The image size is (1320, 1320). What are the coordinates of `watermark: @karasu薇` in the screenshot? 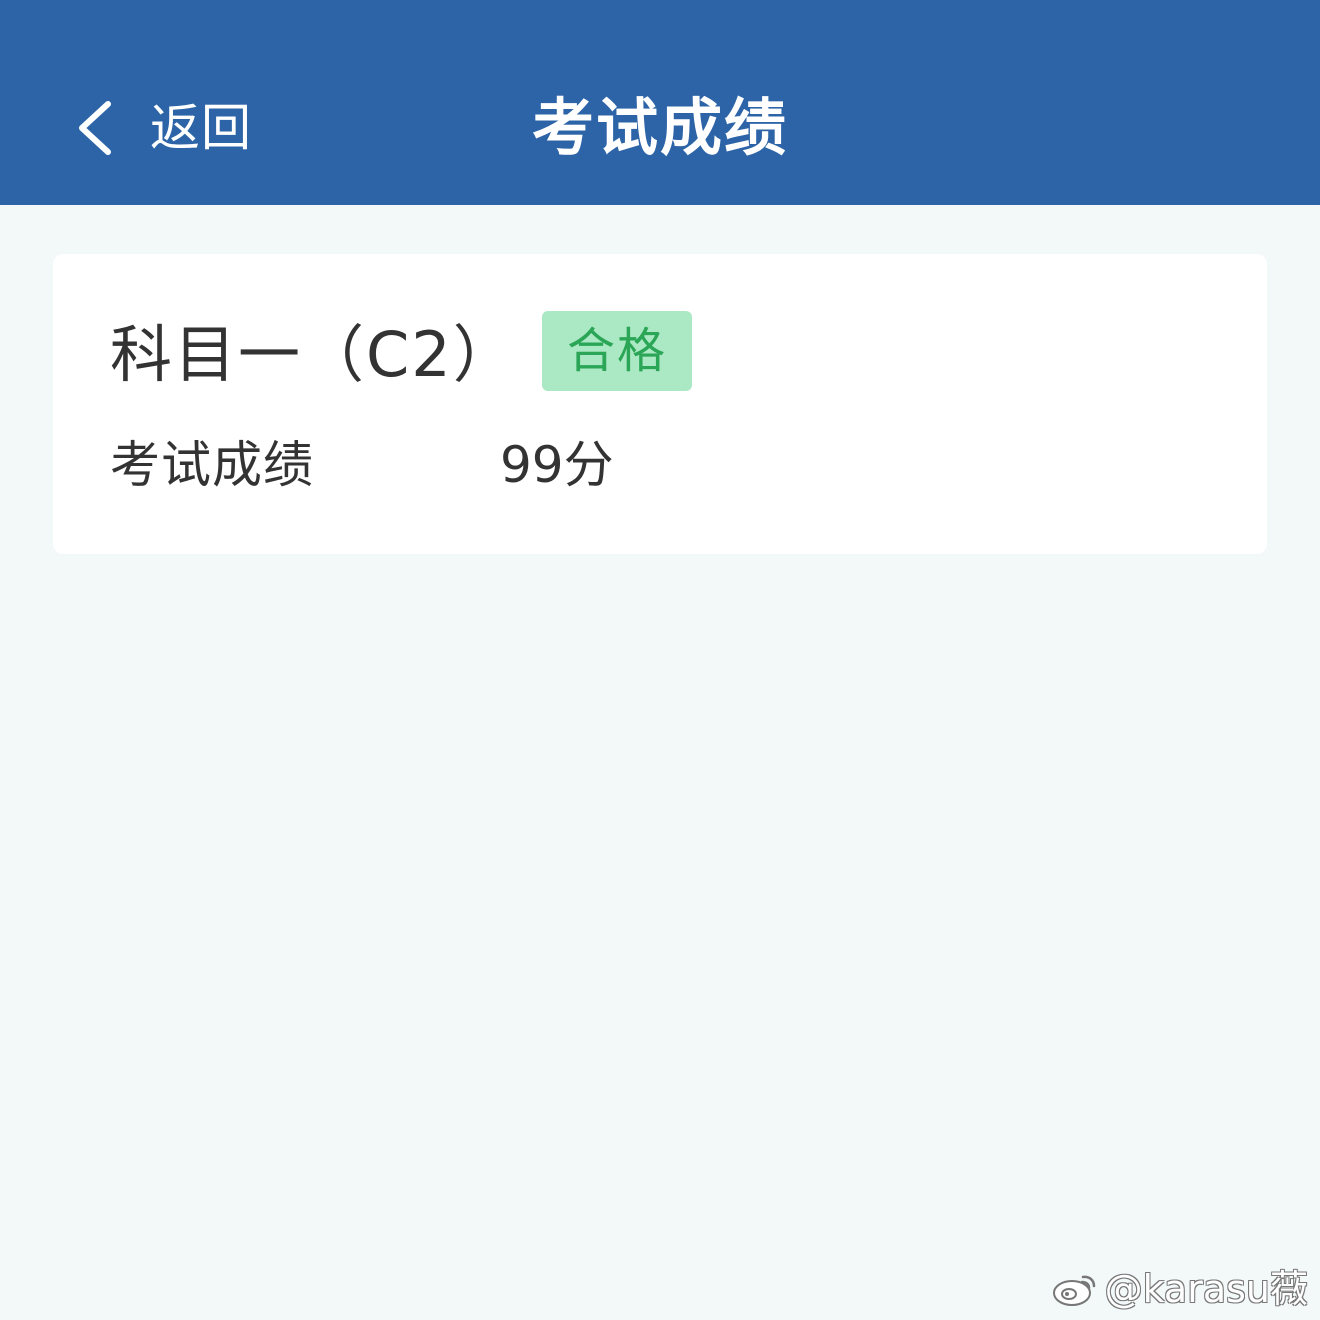 It's located at (1179, 1289).